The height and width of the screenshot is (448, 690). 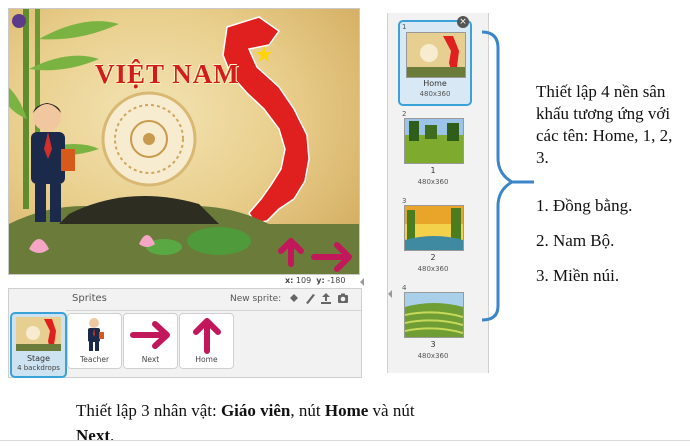 What do you see at coordinates (264, 54) in the screenshot?
I see `star-icon` at bounding box center [264, 54].